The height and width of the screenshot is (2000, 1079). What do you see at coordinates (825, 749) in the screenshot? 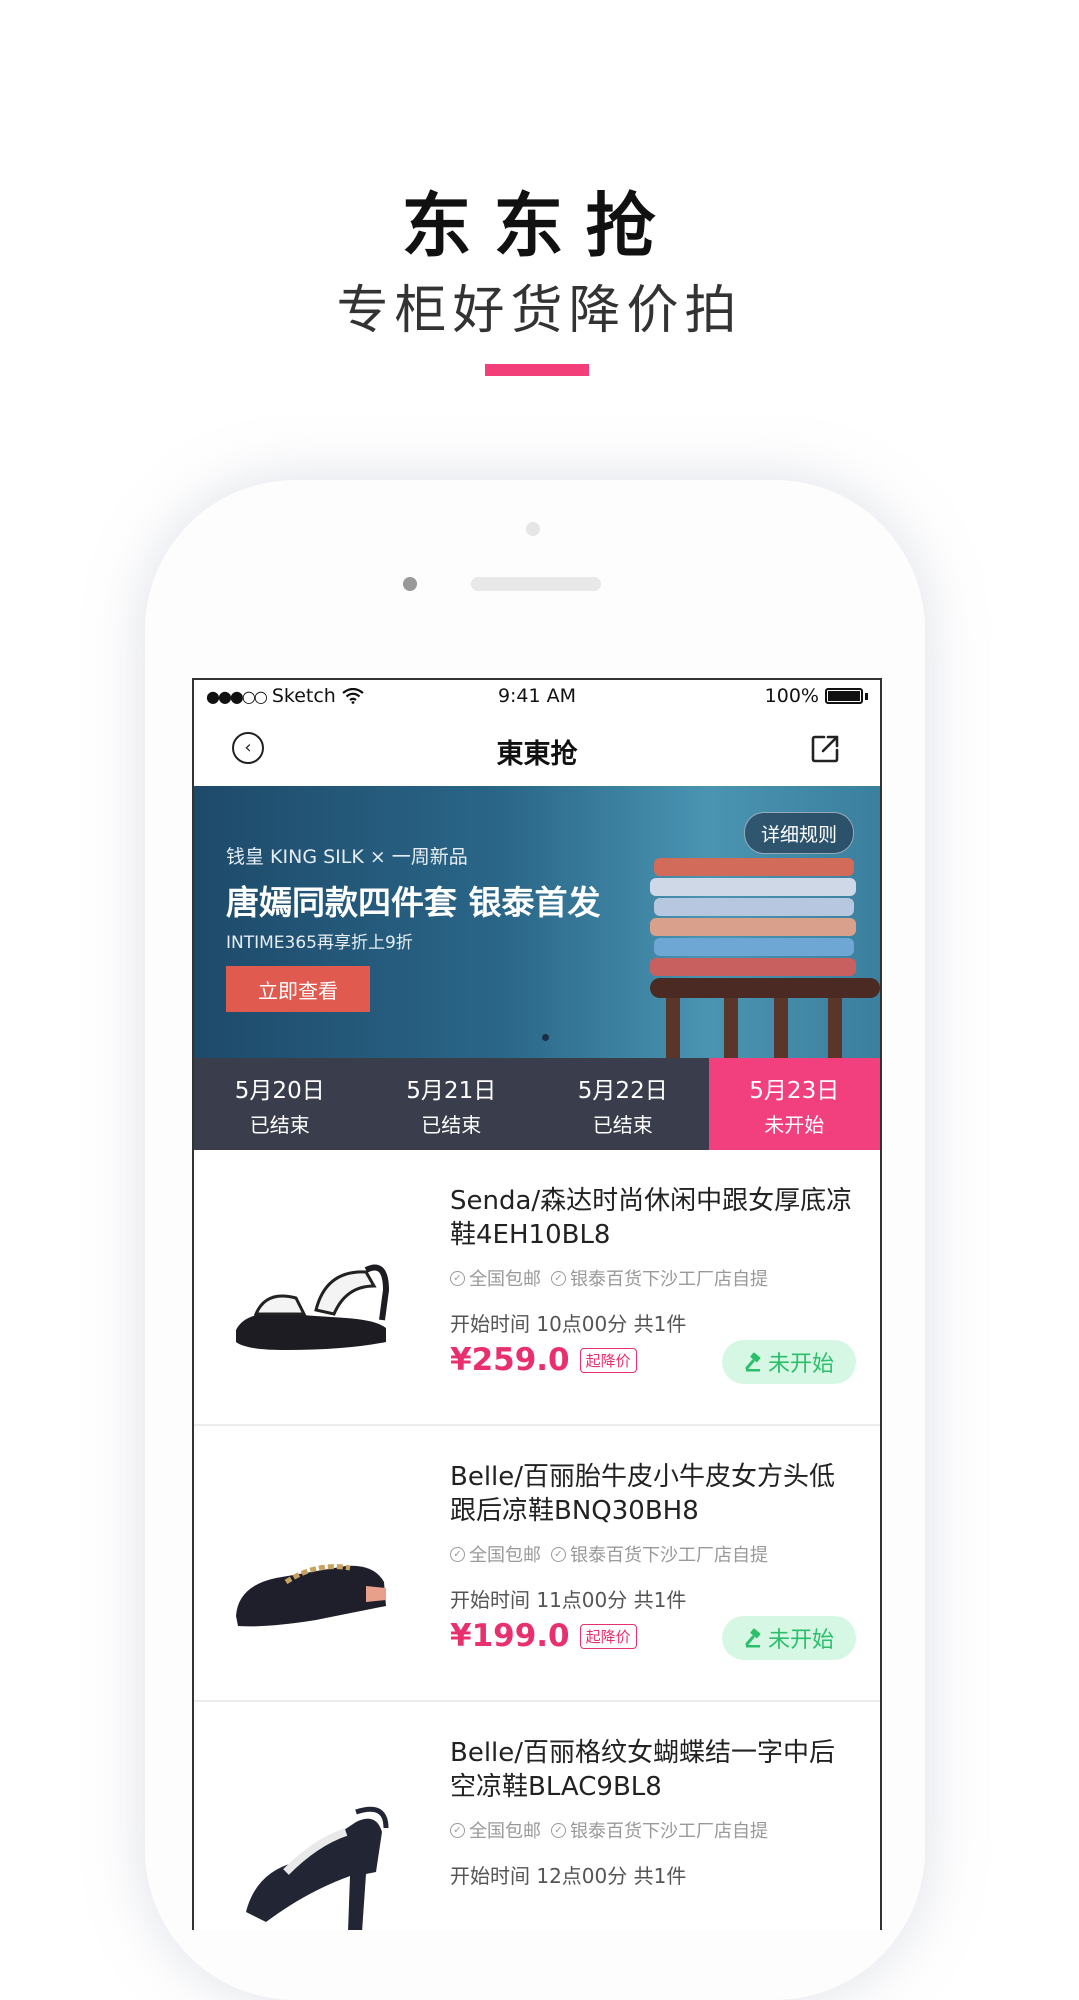
I see `share-icon` at bounding box center [825, 749].